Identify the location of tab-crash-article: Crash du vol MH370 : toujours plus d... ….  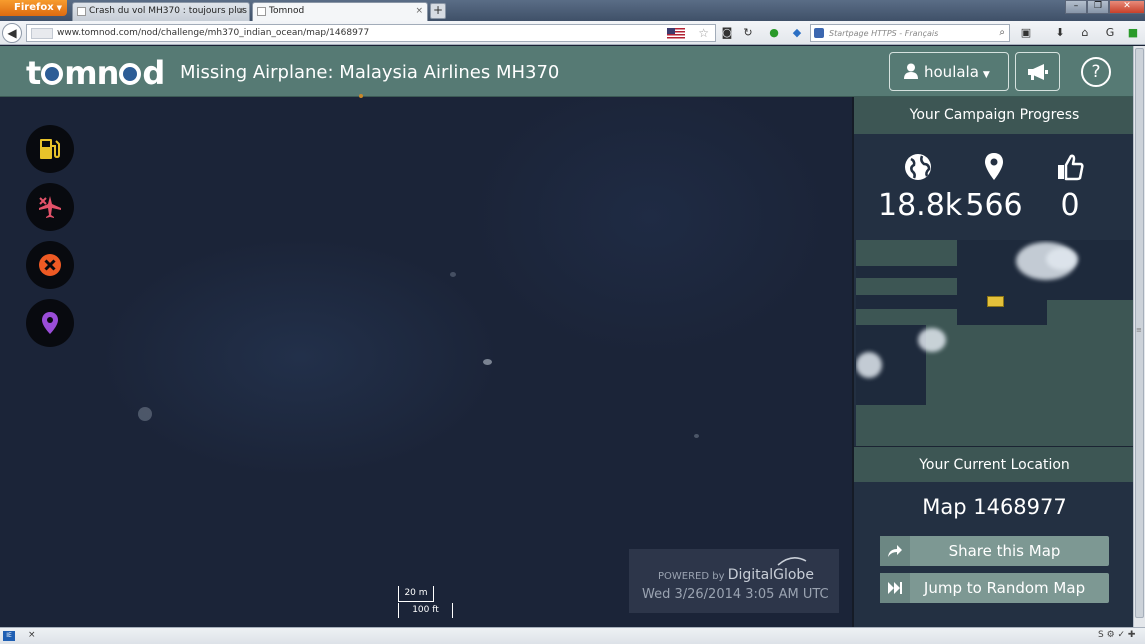
(161, 11).